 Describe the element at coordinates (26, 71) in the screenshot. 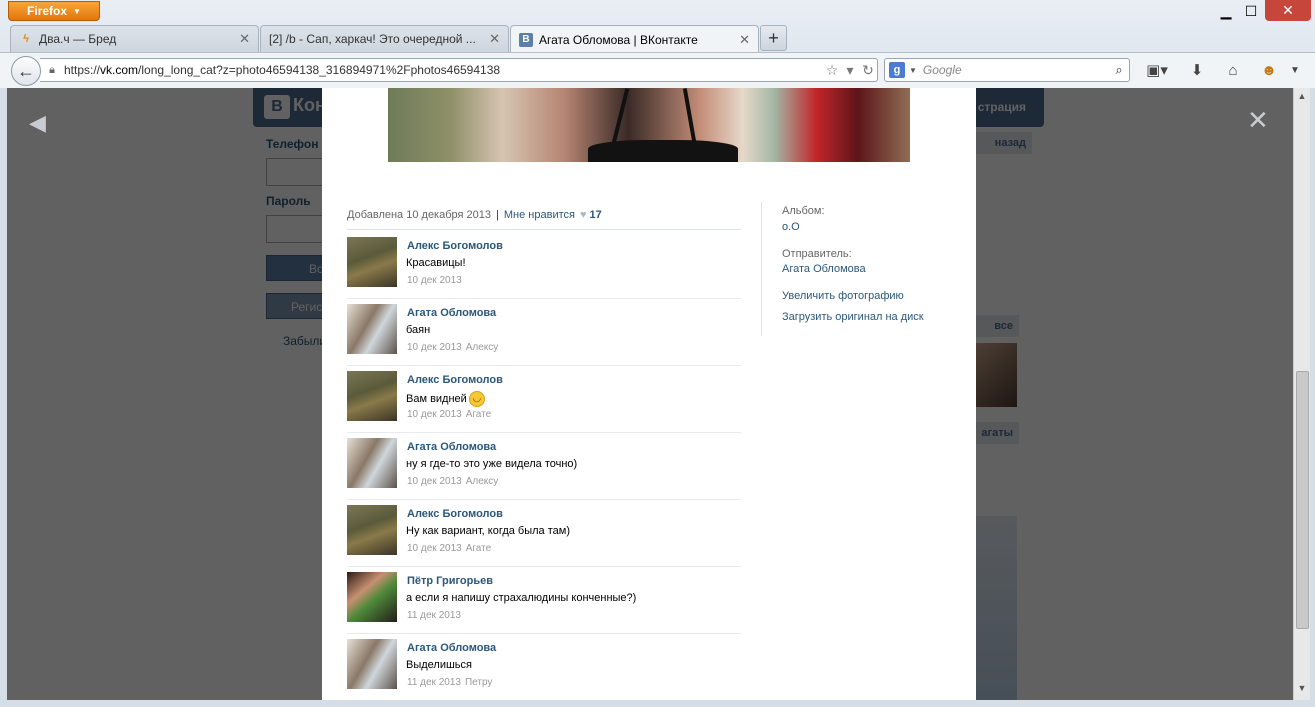

I see `back-button: ←` at that location.